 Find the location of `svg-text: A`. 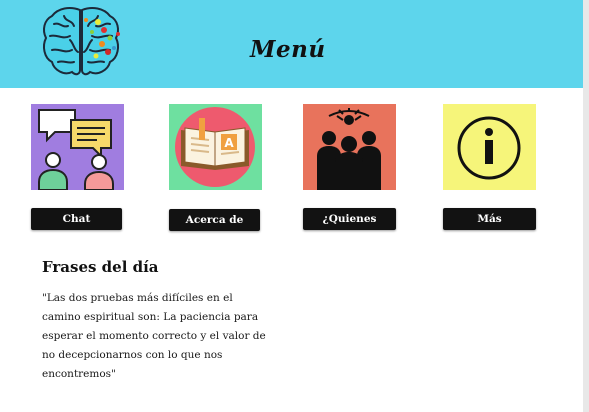

svg-text: A is located at coordinates (229, 143).